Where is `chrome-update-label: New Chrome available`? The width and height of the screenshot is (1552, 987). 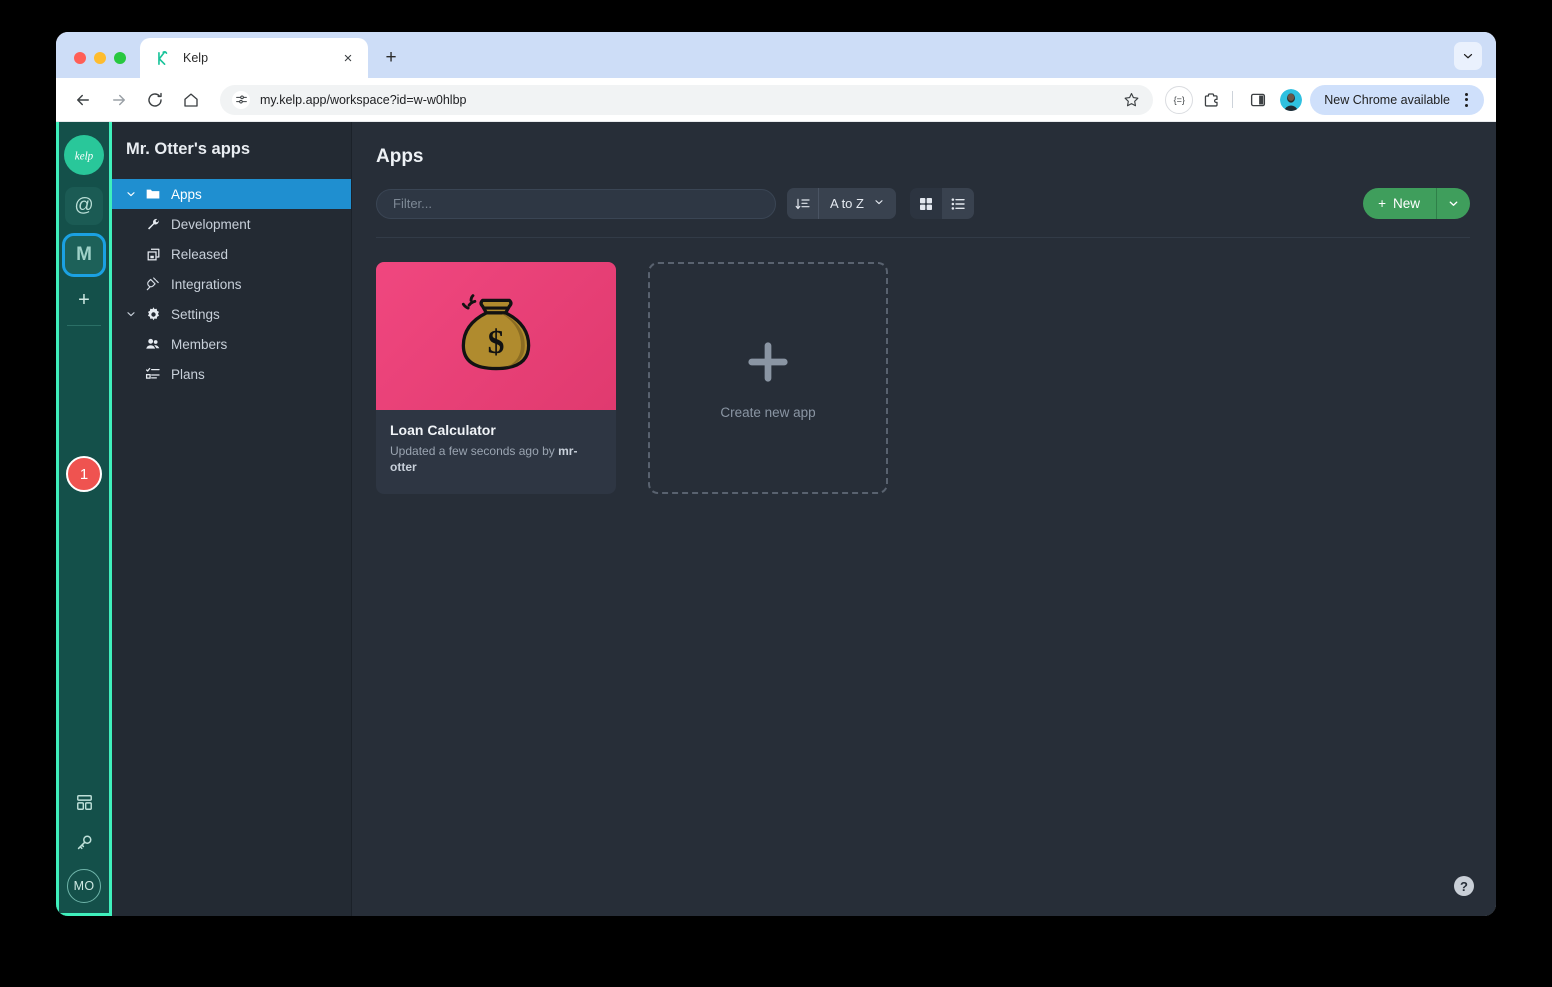 chrome-update-label: New Chrome available is located at coordinates (1387, 99).